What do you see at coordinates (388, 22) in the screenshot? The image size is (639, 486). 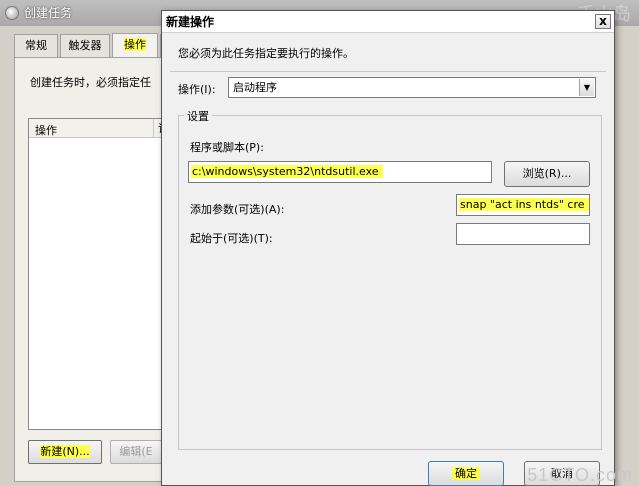 I see `dialog-titlebar: 新建操作 x` at bounding box center [388, 22].